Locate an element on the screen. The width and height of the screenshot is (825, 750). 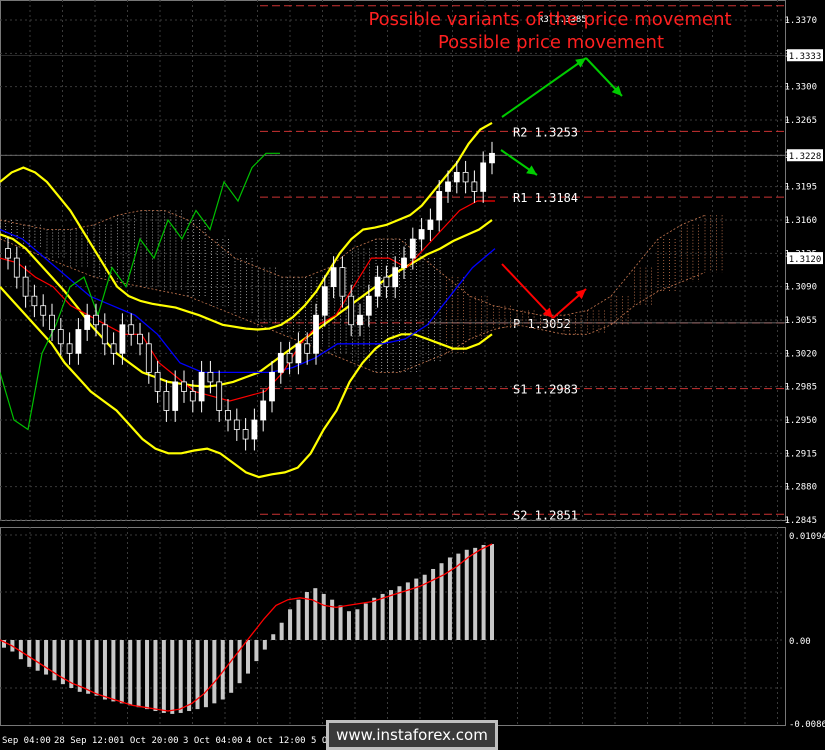
watermark: www.instaforex.com is located at coordinates (412, 735).